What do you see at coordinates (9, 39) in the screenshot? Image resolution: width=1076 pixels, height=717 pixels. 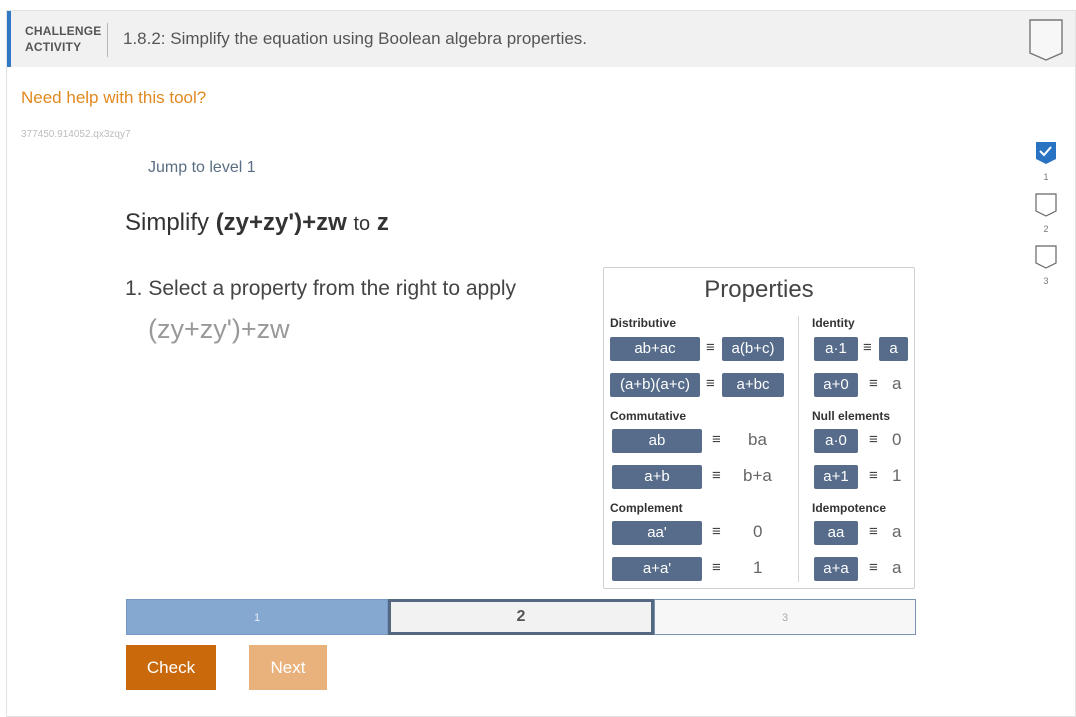 I see `header-accent-bar` at bounding box center [9, 39].